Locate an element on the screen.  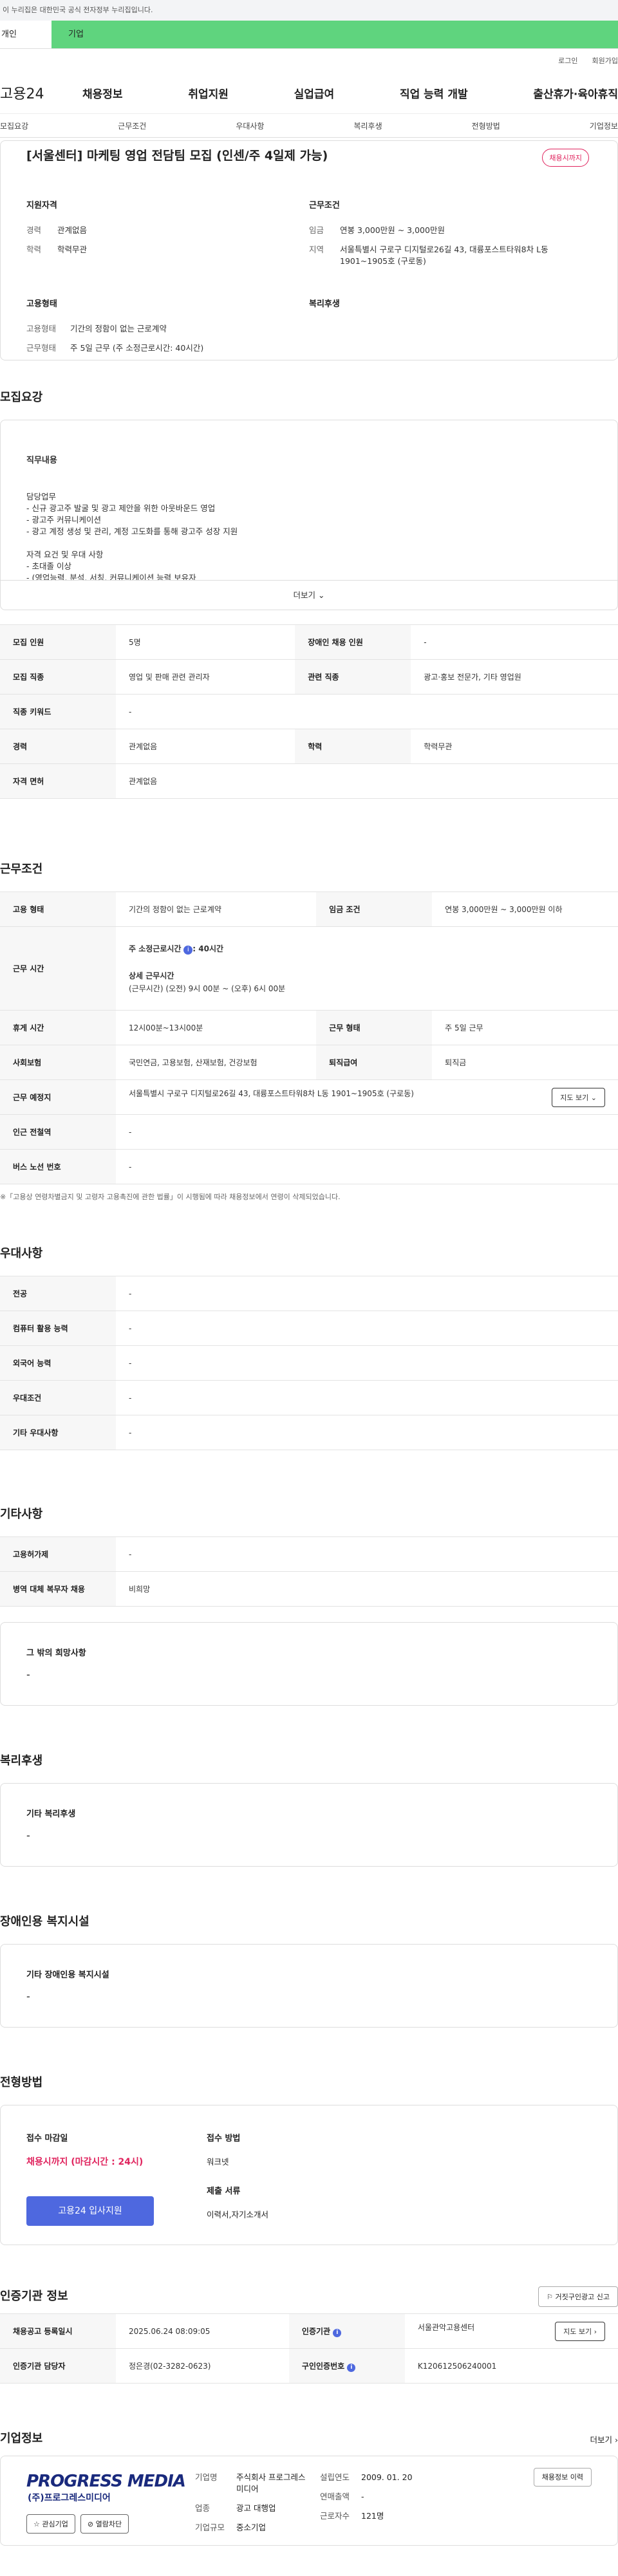
docs-heading: 제출 서류 is located at coordinates (224, 2191).